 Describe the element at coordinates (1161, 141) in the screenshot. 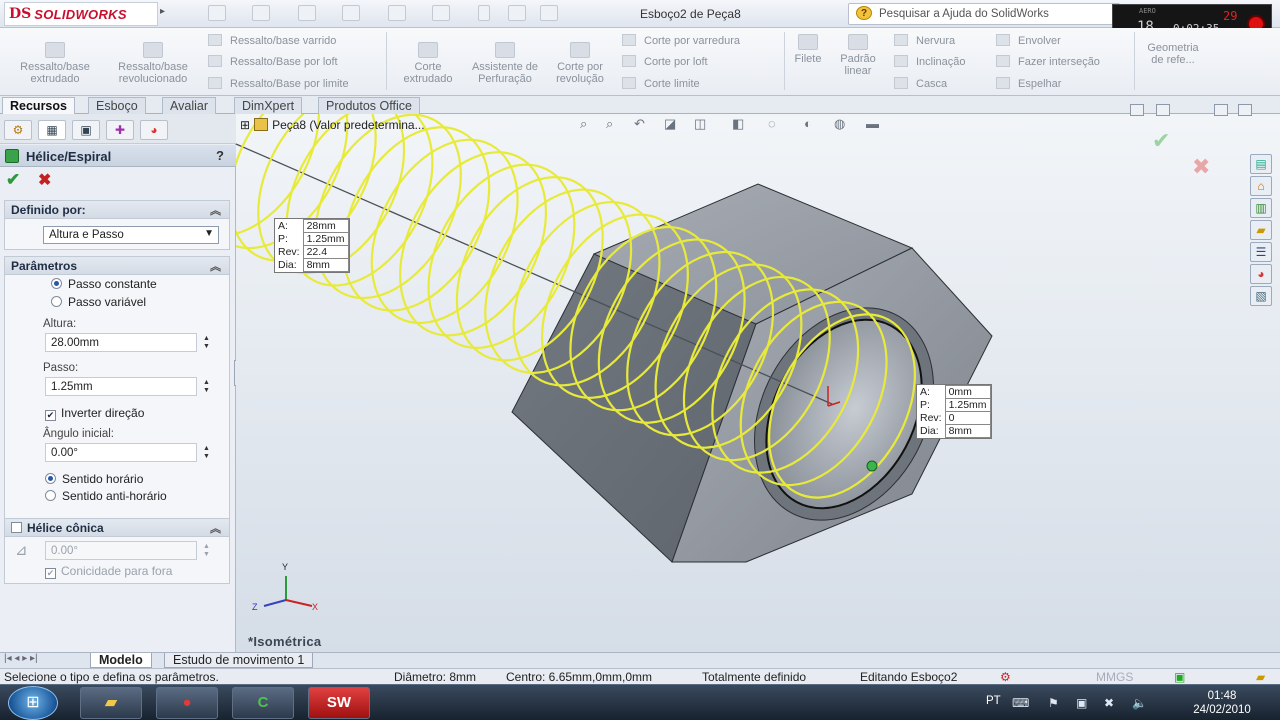

I see `confirm-check-icon: ✔` at that location.